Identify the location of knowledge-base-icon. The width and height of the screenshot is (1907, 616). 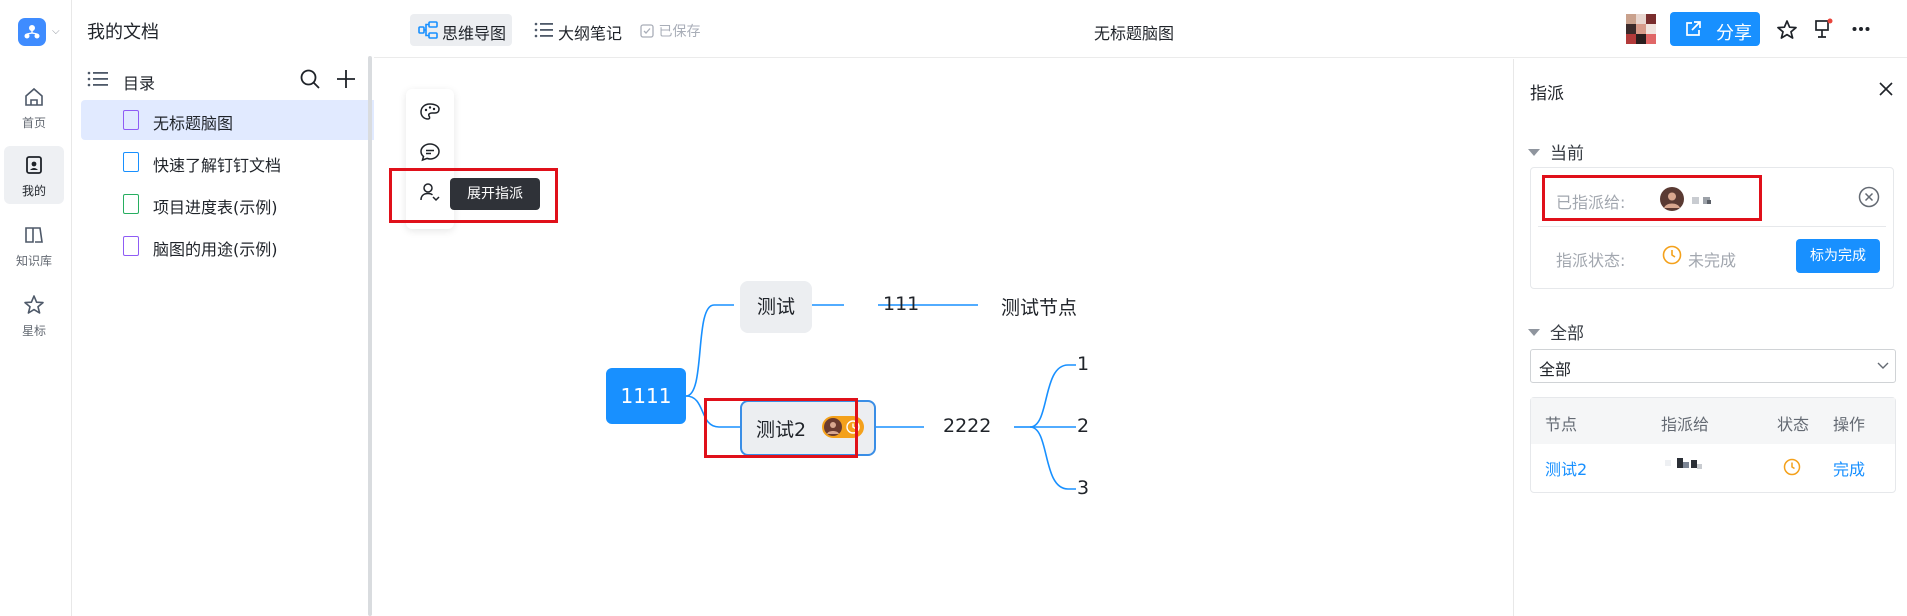
(34, 235).